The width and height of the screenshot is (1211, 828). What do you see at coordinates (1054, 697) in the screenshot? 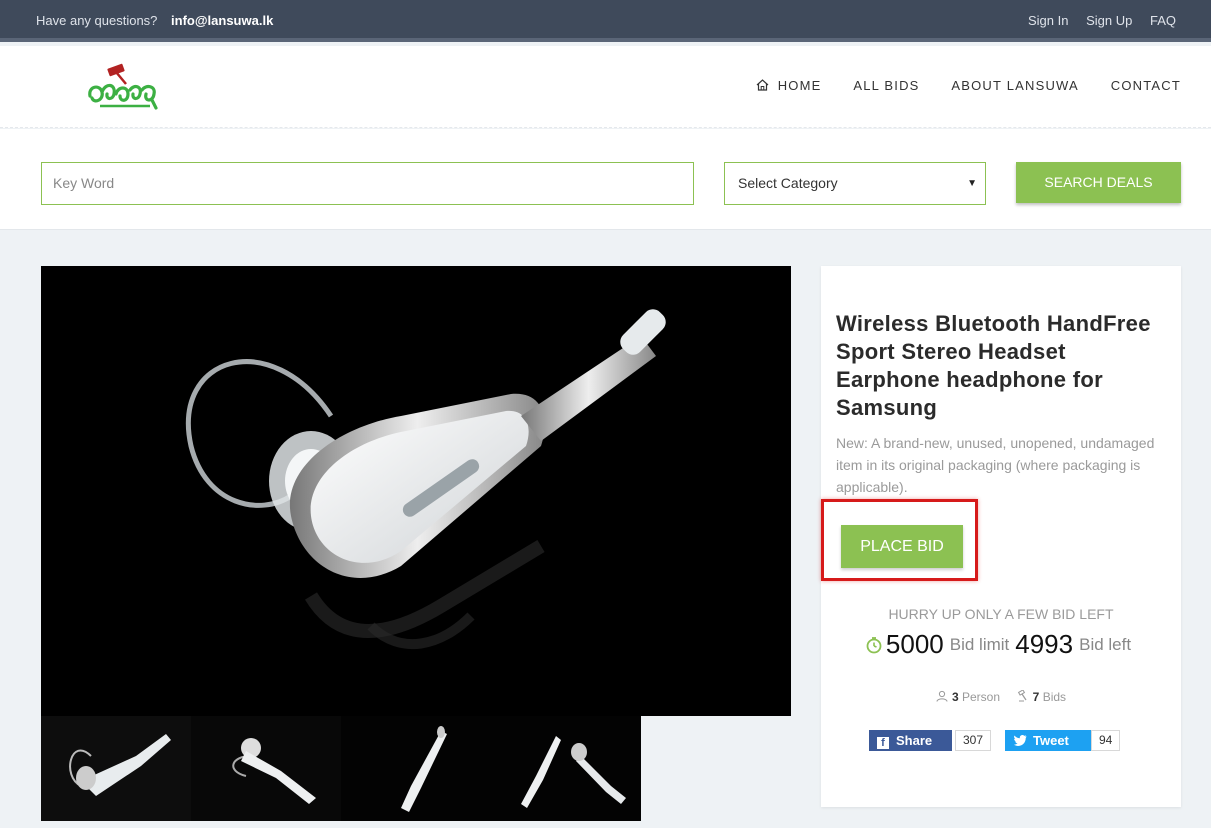
I see `bids-label: Bids` at bounding box center [1054, 697].